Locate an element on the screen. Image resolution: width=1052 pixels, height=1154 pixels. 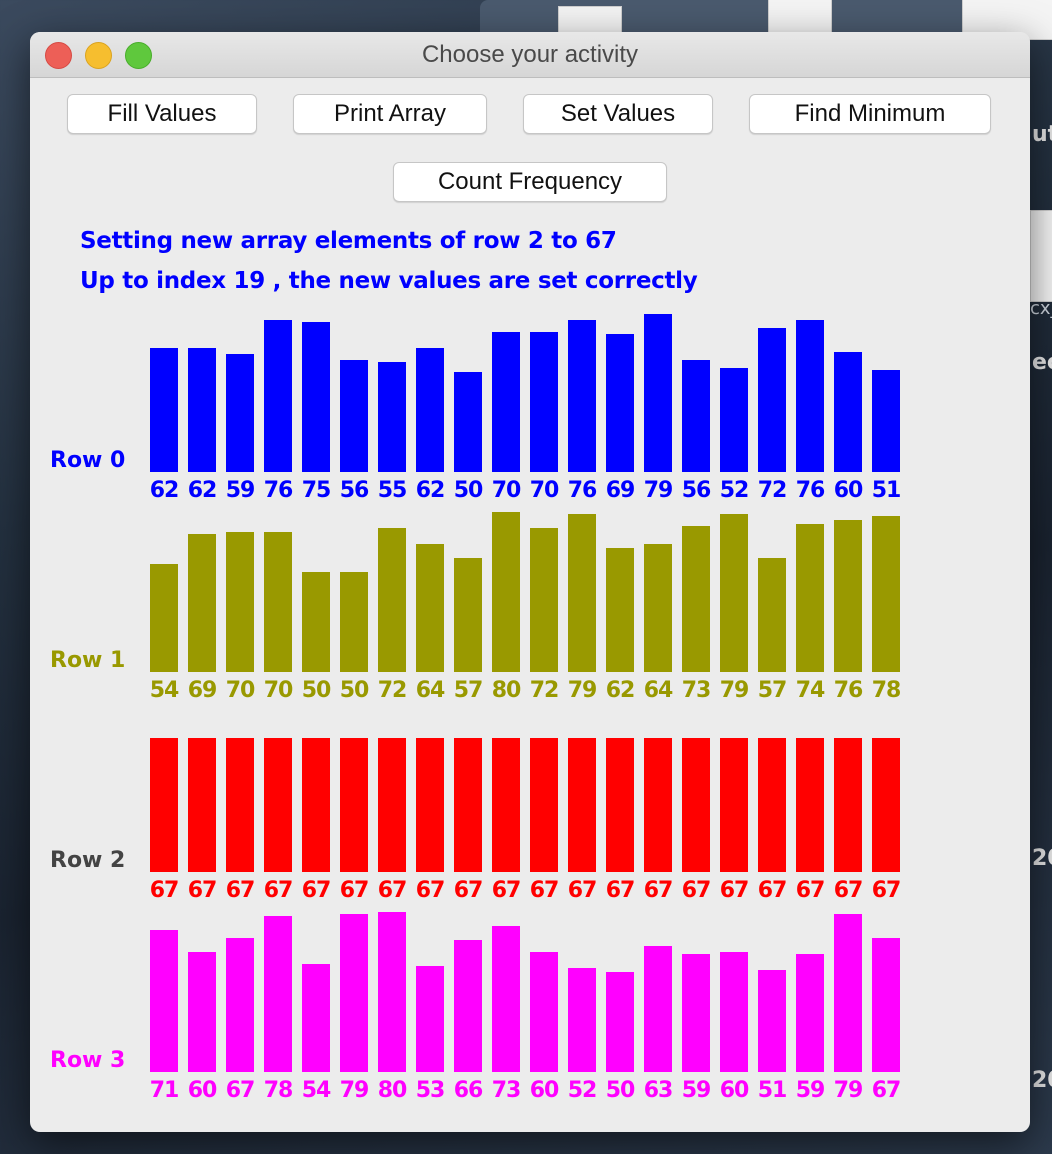
value-label: 55 is located at coordinates (392, 490).